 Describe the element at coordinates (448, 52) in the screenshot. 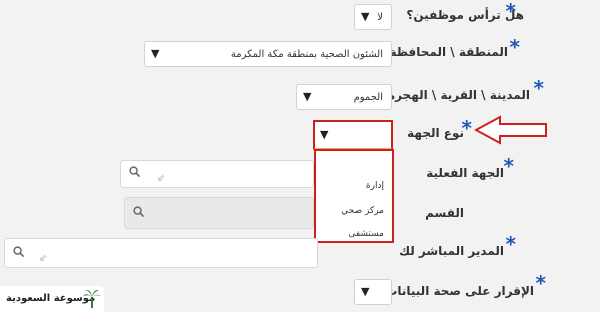

I see `region-label: المنطقة \ المحافظة` at that location.